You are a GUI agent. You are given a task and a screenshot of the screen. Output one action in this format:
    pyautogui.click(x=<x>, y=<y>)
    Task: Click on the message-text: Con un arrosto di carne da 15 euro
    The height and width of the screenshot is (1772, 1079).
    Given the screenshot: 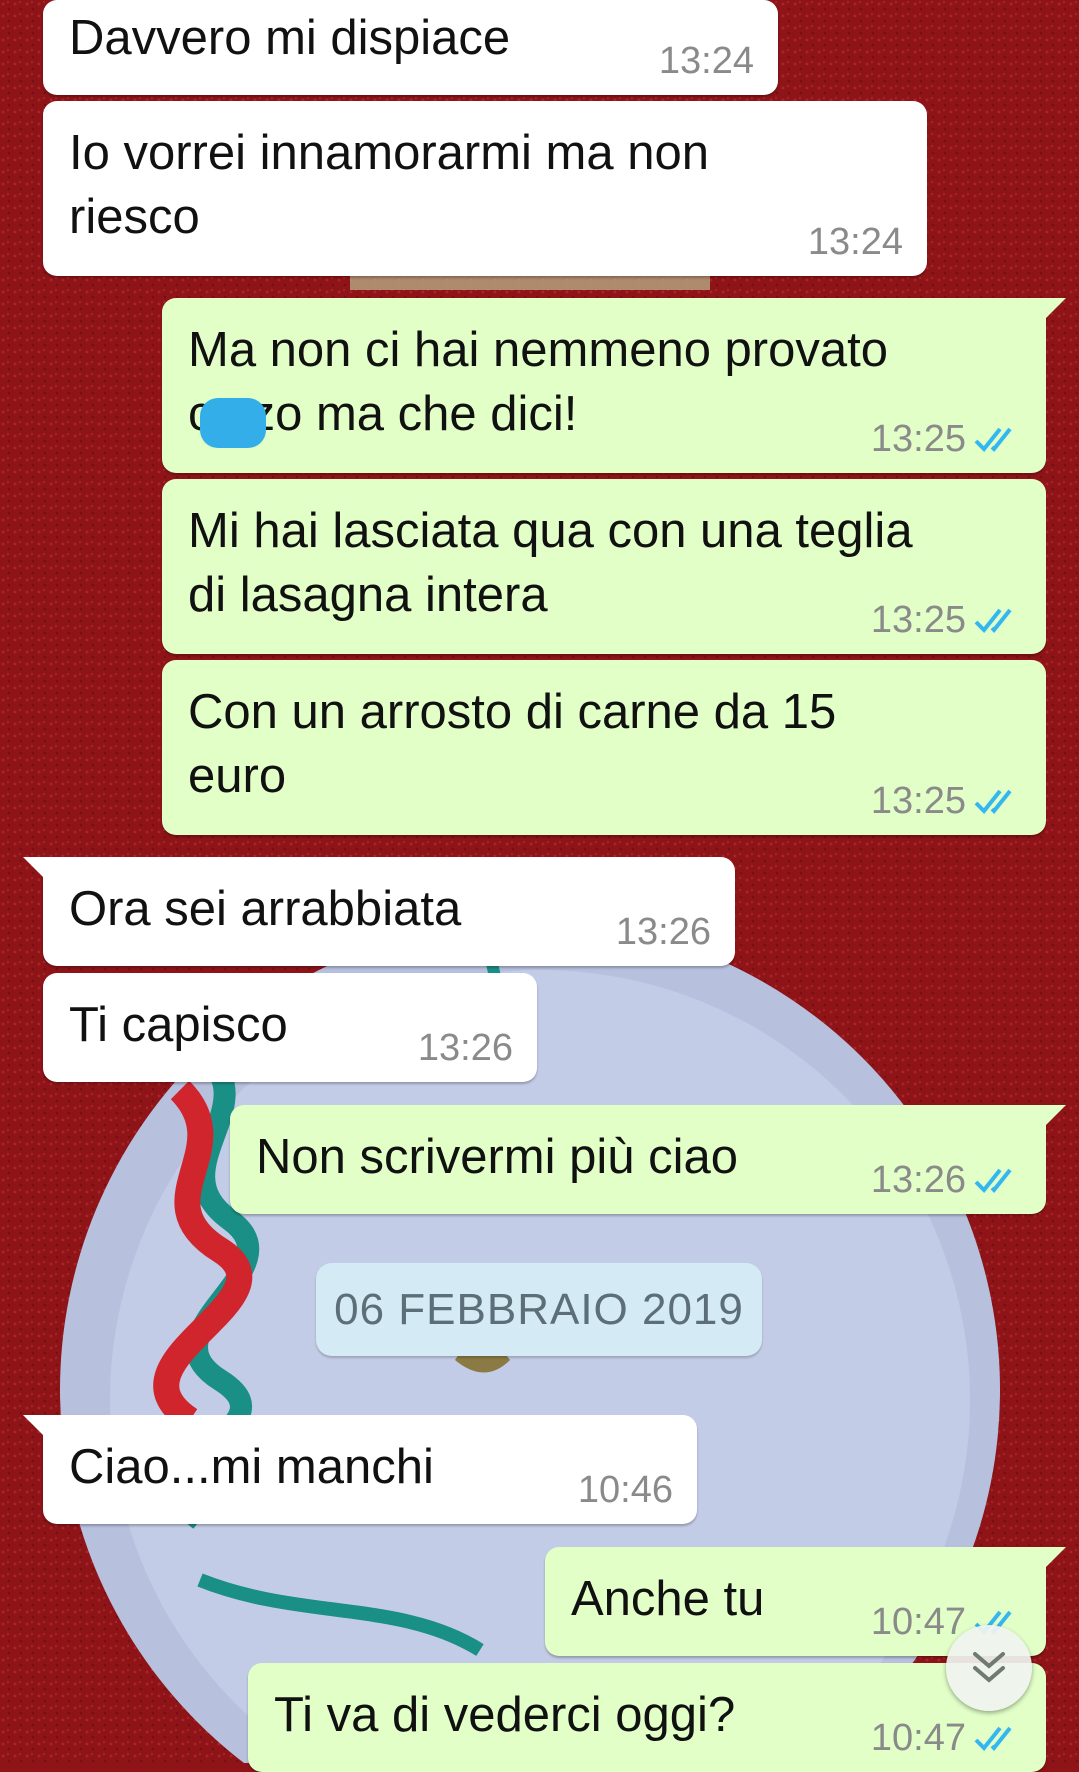 What is the action you would take?
    pyautogui.click(x=512, y=744)
    